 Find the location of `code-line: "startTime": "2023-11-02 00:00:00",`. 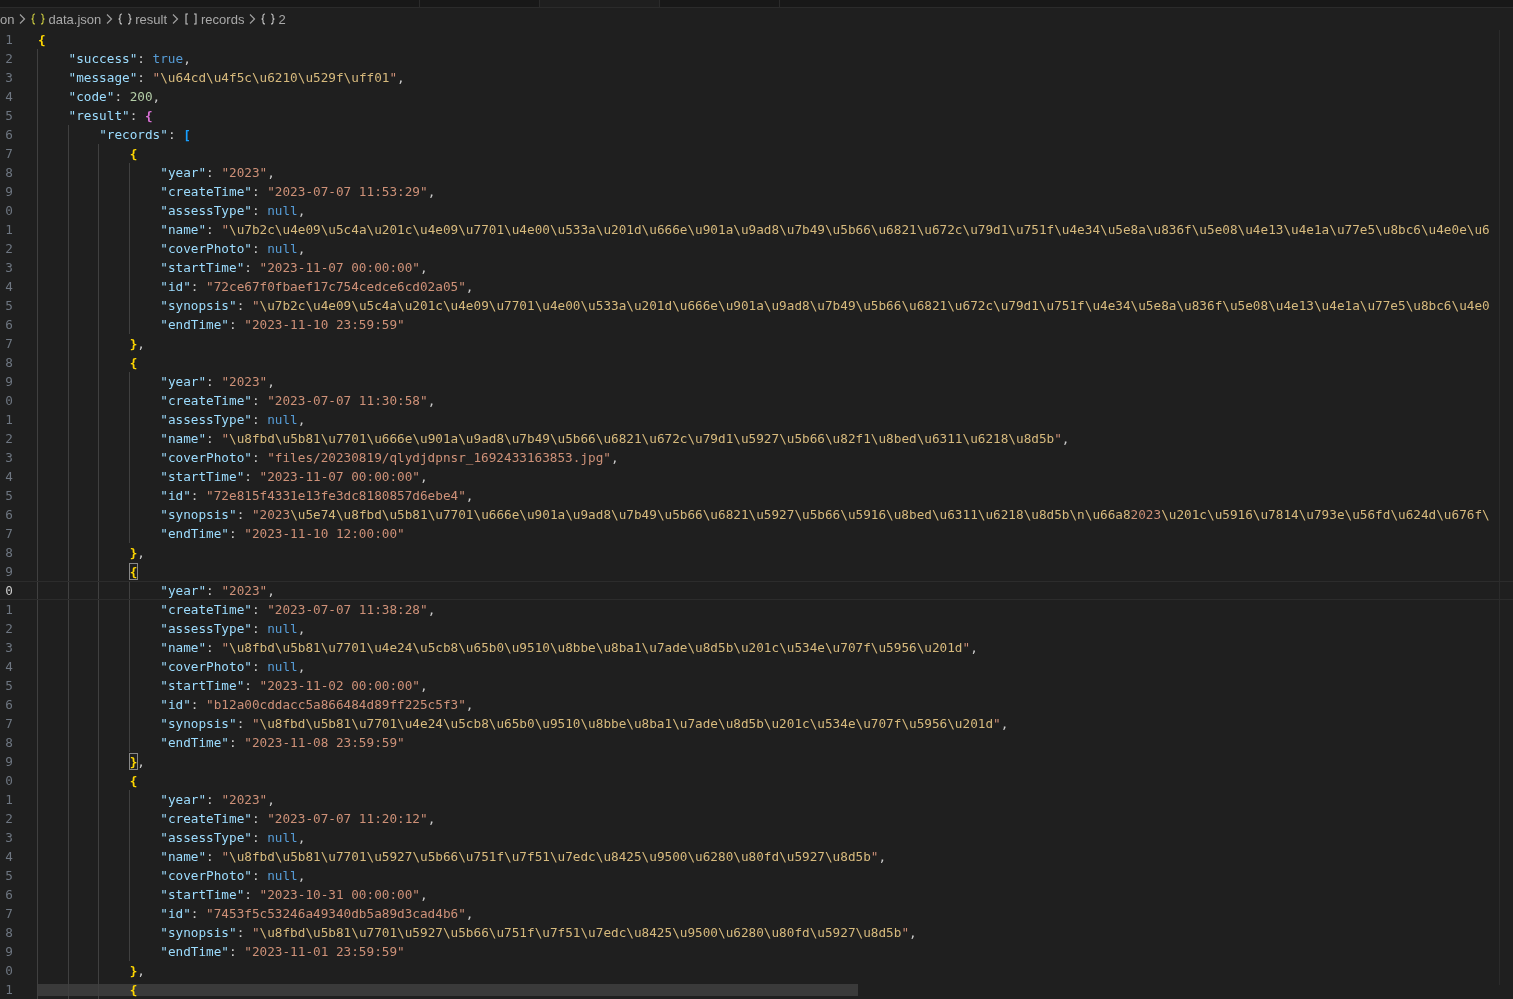

code-line: "startTime": "2023-11-02 00:00:00", is located at coordinates (294, 685).